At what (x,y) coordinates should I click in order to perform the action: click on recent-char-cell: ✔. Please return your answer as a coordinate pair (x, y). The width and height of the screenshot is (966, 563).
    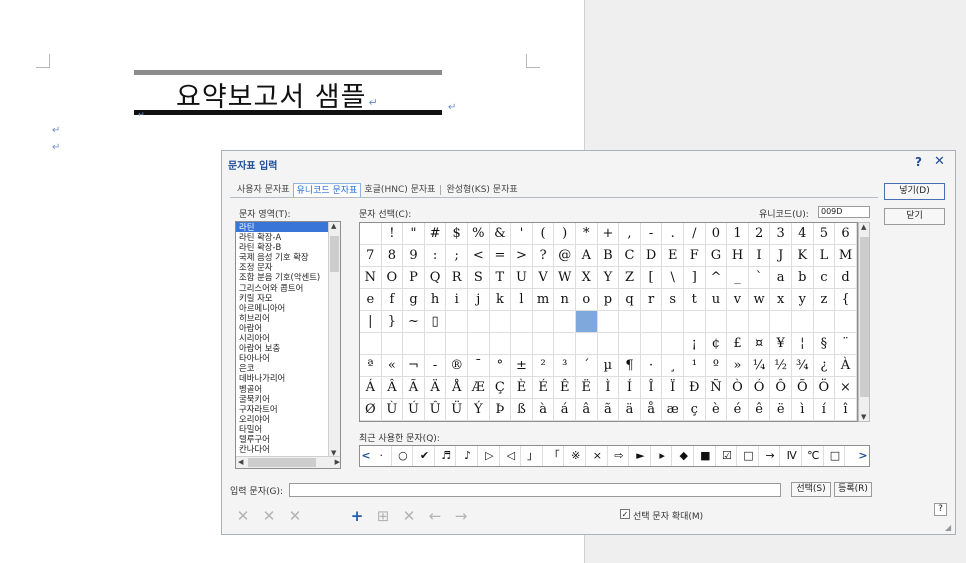
    Looking at the image, I should click on (425, 456).